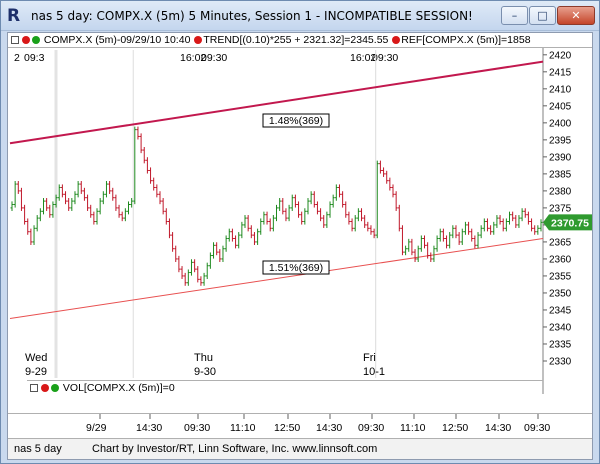 The width and height of the screenshot is (600, 464). Describe the element at coordinates (296, 121) in the screenshot. I see `upper-trend-annotation: 1.48%(369)` at that location.